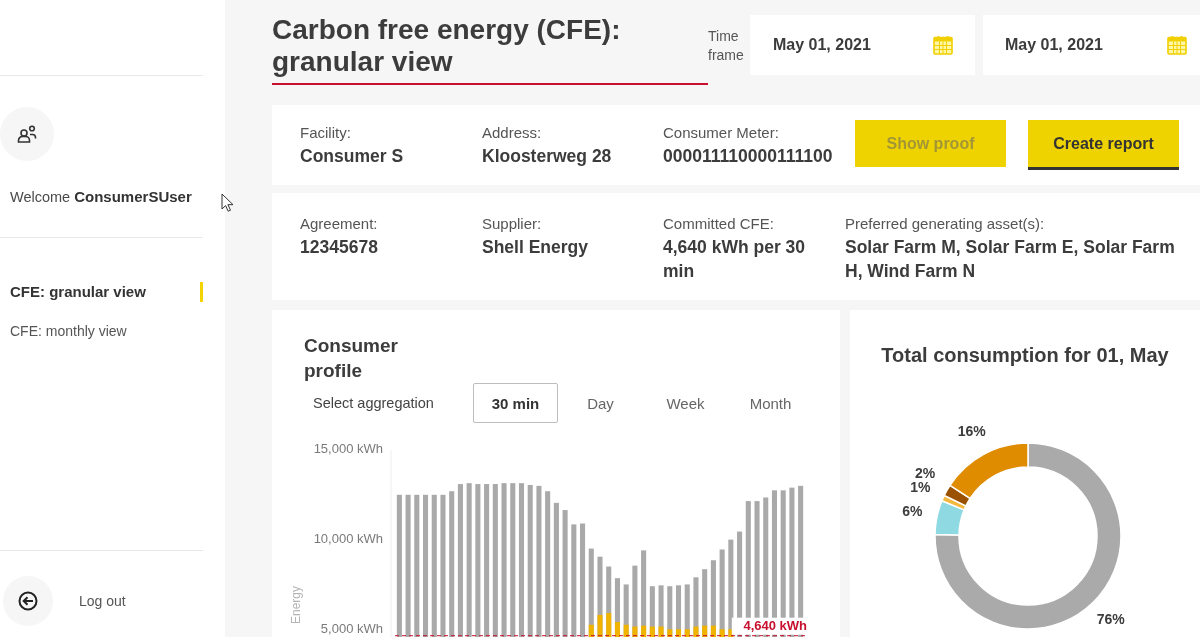 This screenshot has height=637, width=1200. Describe the element at coordinates (1103, 145) in the screenshot. I see `create-report-button: Create report` at that location.